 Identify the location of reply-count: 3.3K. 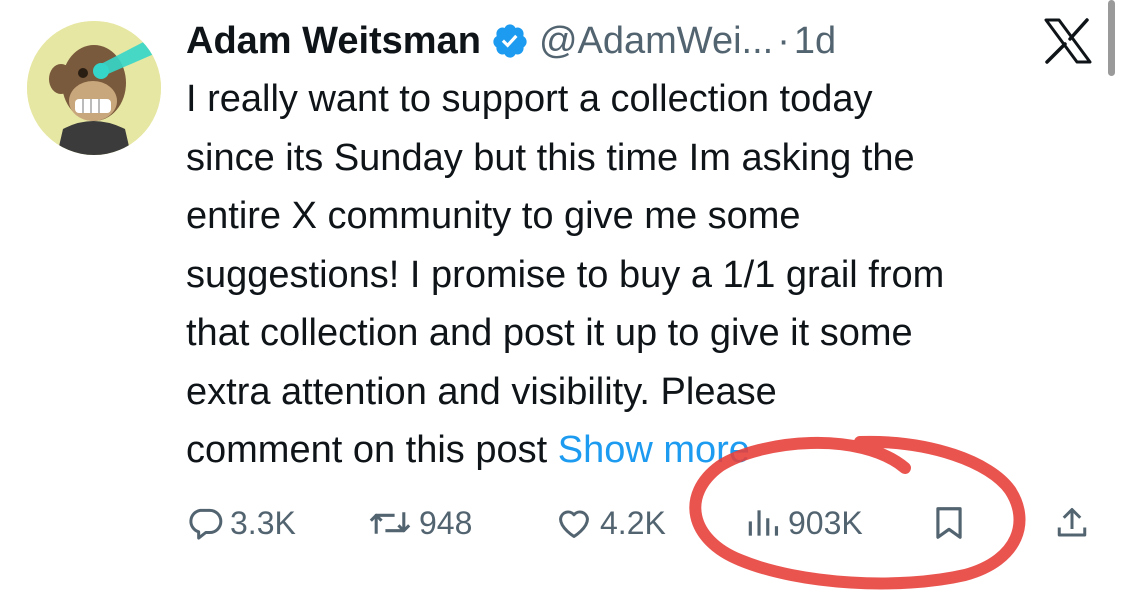
(263, 522).